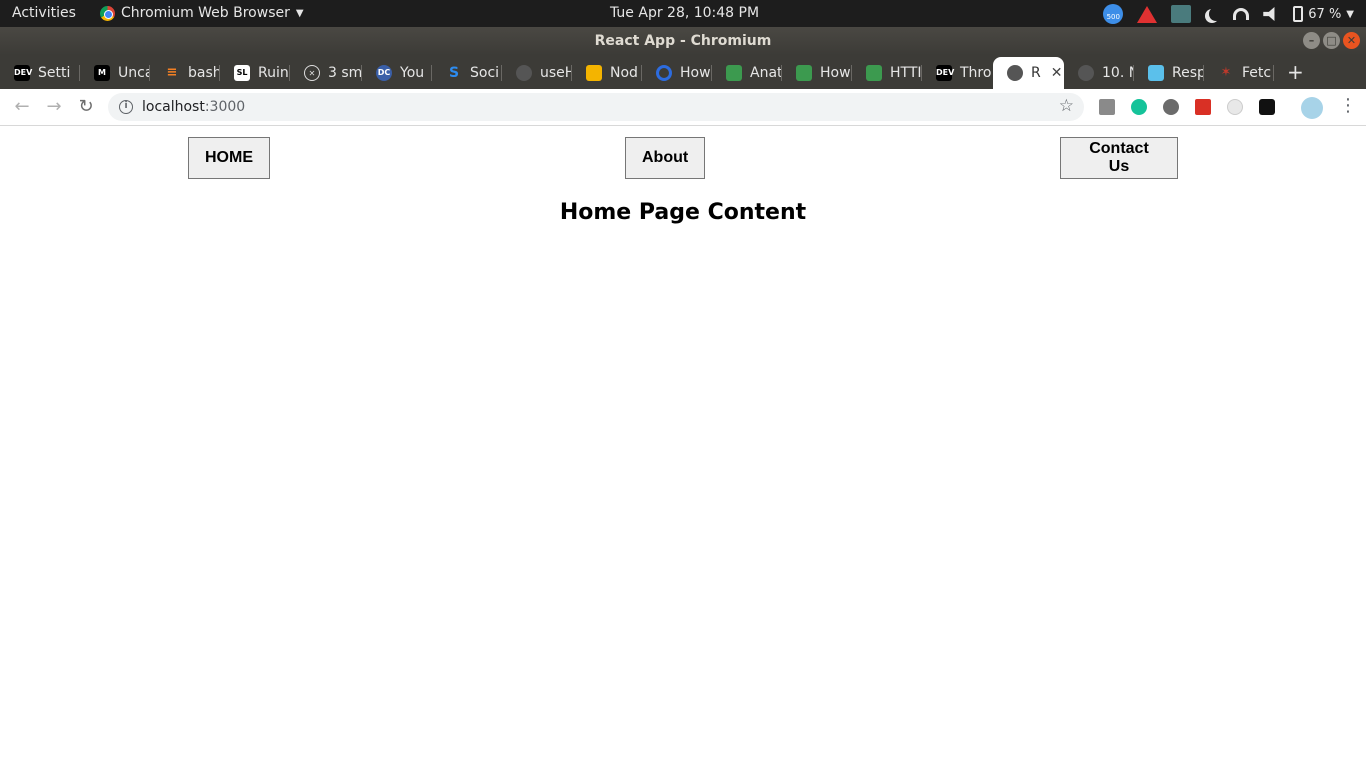  I want to click on more-menu-icon: ⋮, so click(1348, 105).